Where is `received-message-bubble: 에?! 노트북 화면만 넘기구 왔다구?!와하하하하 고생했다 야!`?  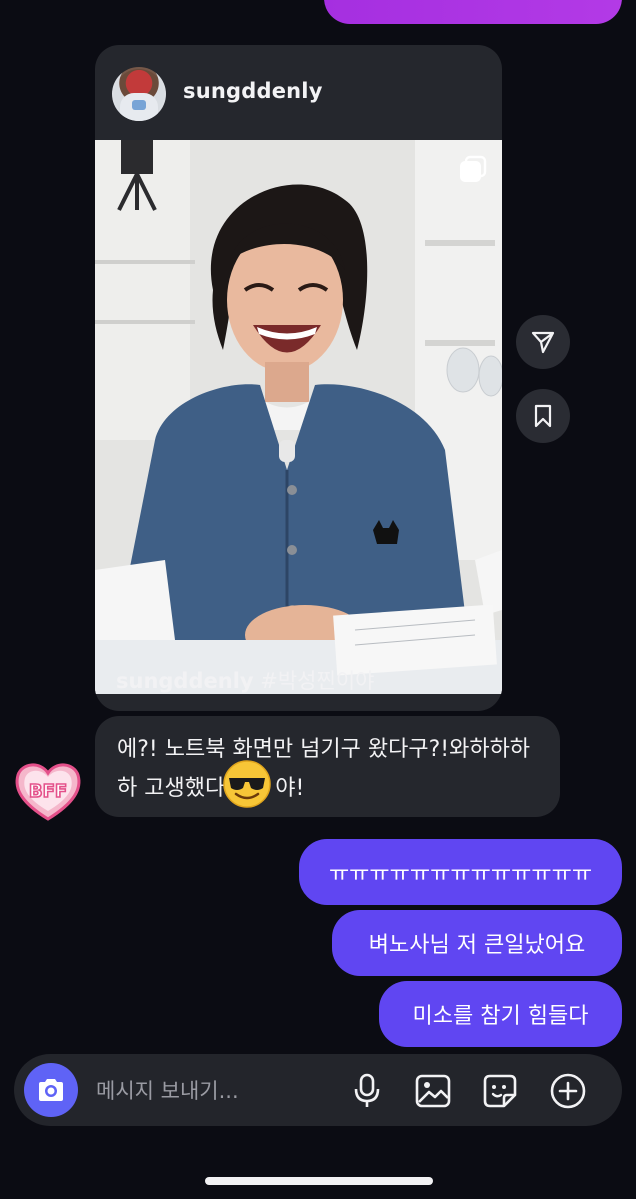
received-message-bubble: 에?! 노트북 화면만 넘기구 왔다구?!와하하하하 고생했다 야! is located at coordinates (327, 766).